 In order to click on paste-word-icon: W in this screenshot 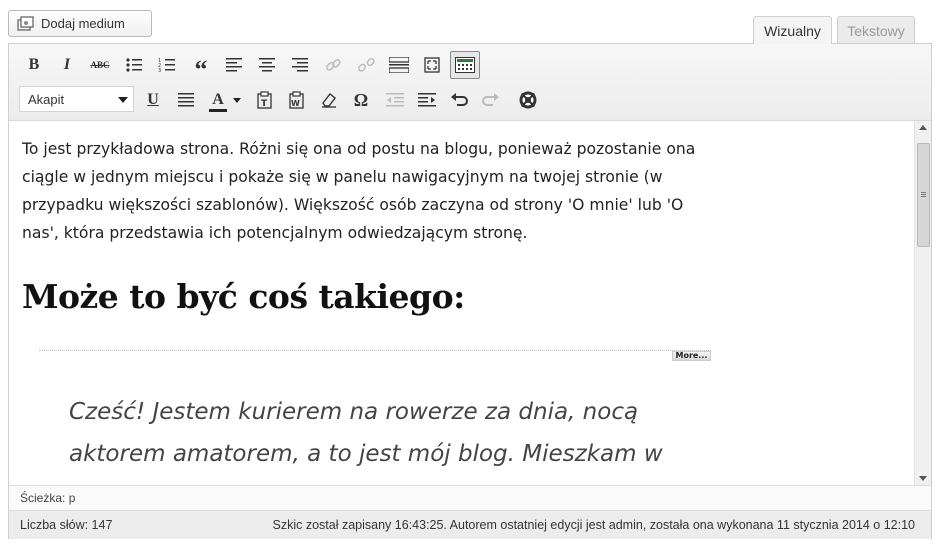, I will do `click(296, 100)`.